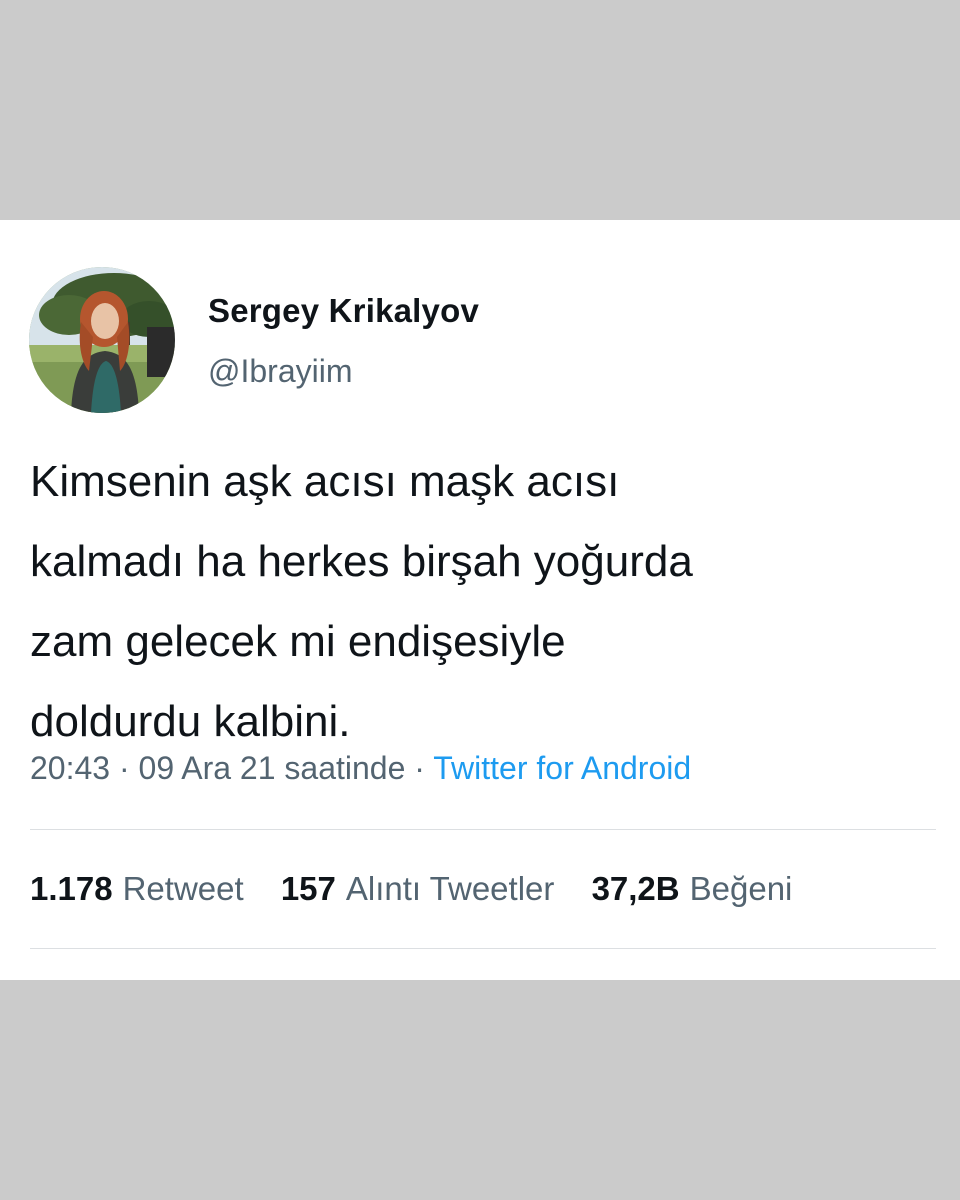 This screenshot has width=960, height=1200. I want to click on quotes-label: Alıntı Tweetler, so click(450, 888).